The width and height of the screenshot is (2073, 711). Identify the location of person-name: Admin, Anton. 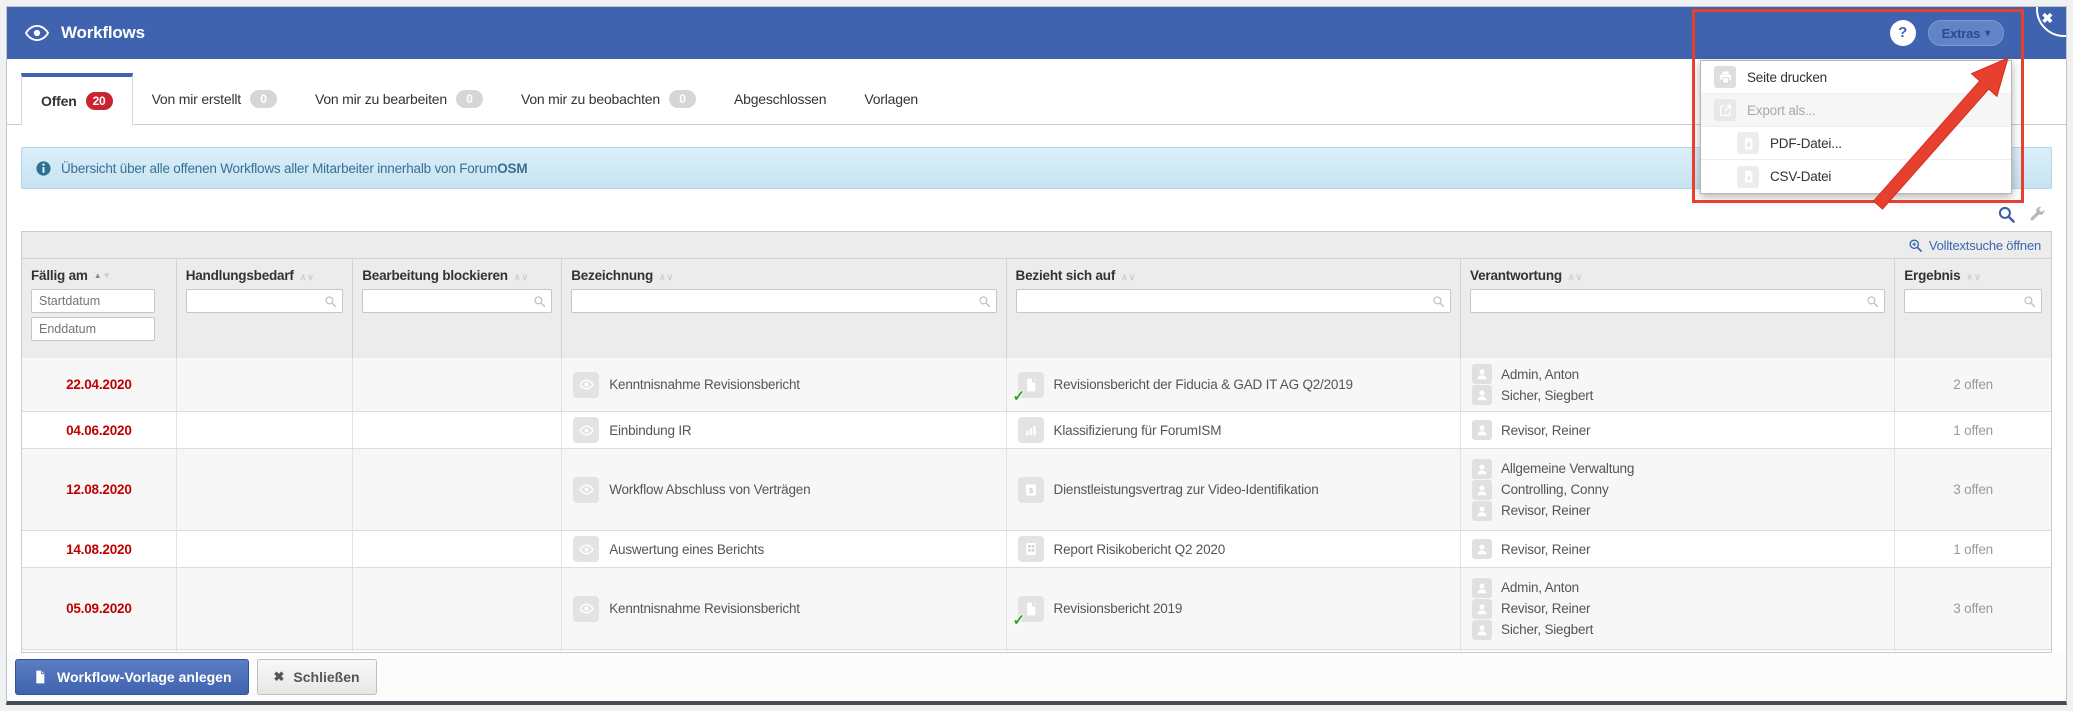
(1540, 587).